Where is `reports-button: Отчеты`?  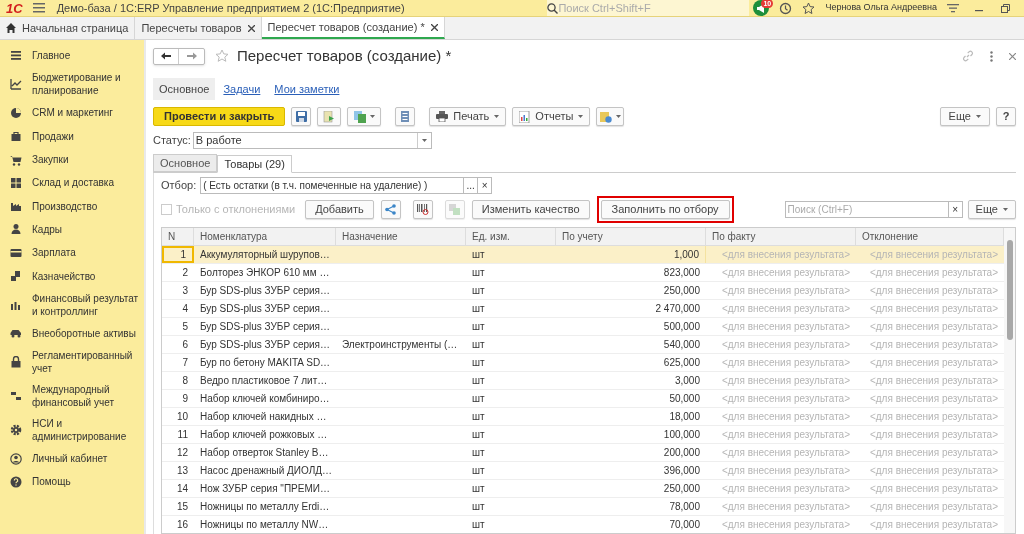 reports-button: Отчеты is located at coordinates (551, 116).